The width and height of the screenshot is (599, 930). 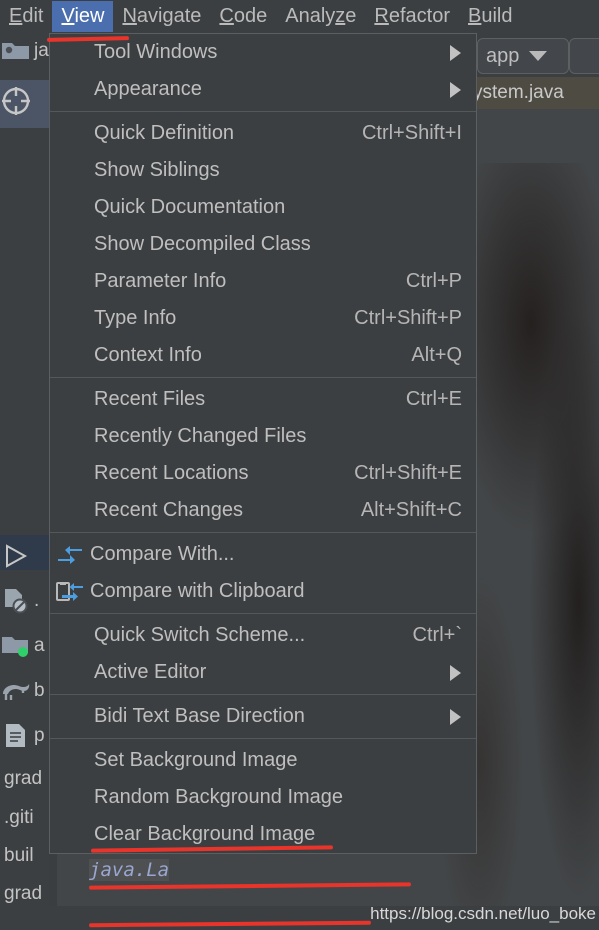 I want to click on target-icon, so click(x=16, y=101).